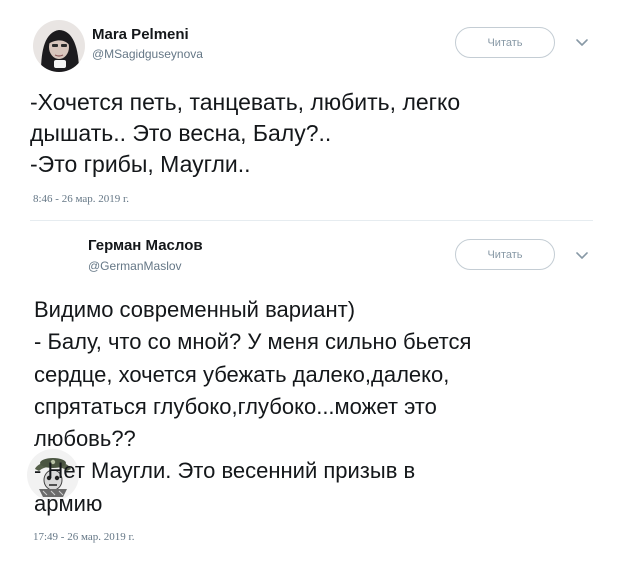 The width and height of the screenshot is (623, 571). What do you see at coordinates (145, 245) in the screenshot?
I see `display-name: Герман Маслов` at bounding box center [145, 245].